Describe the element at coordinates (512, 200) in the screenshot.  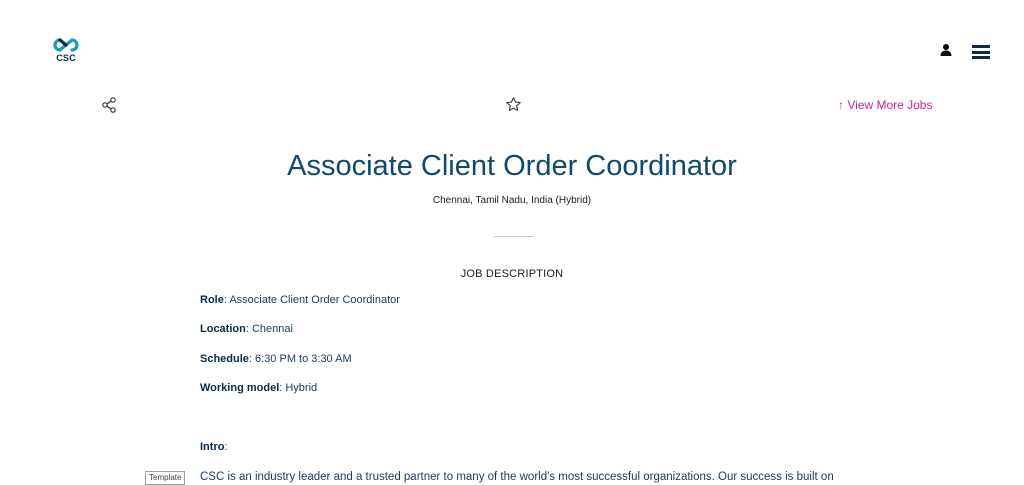
I see `job-location: Chennai, Tamil Nadu, India (Hybrid)` at that location.